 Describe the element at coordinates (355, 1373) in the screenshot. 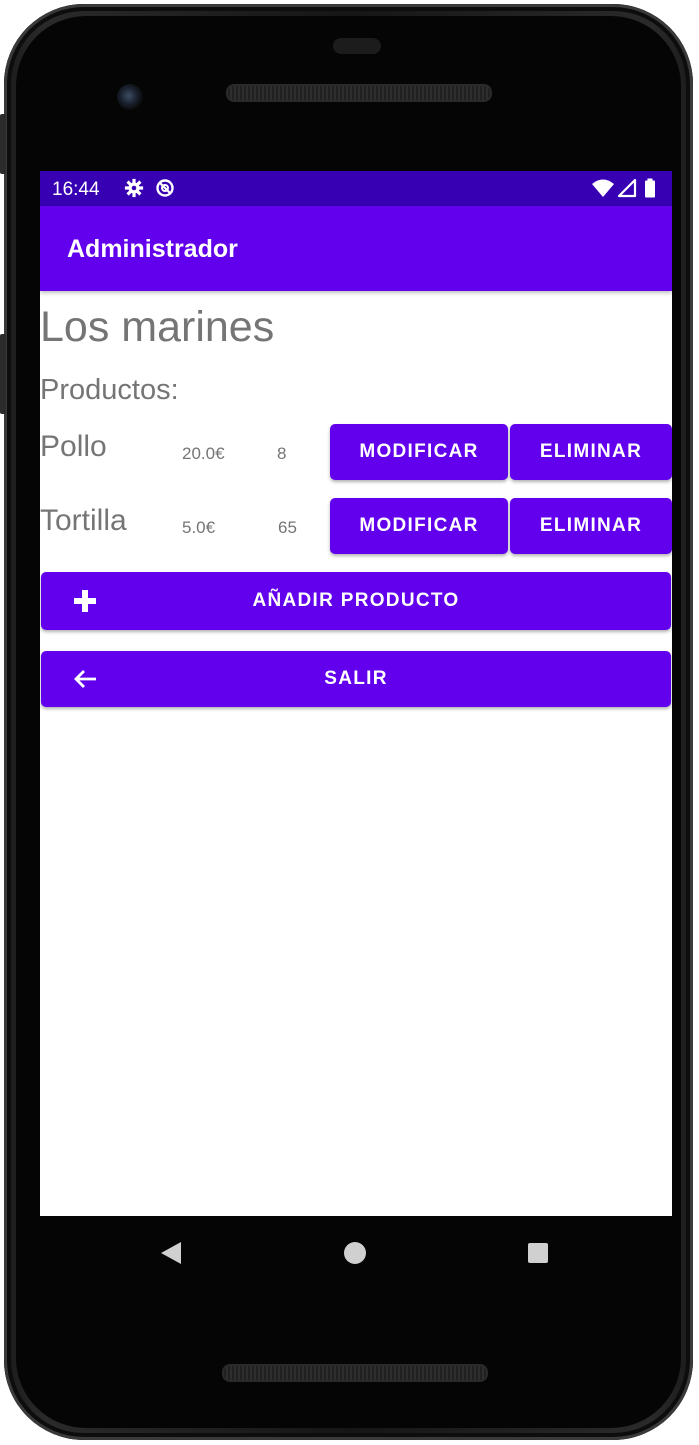

I see `bottom-speaker` at that location.